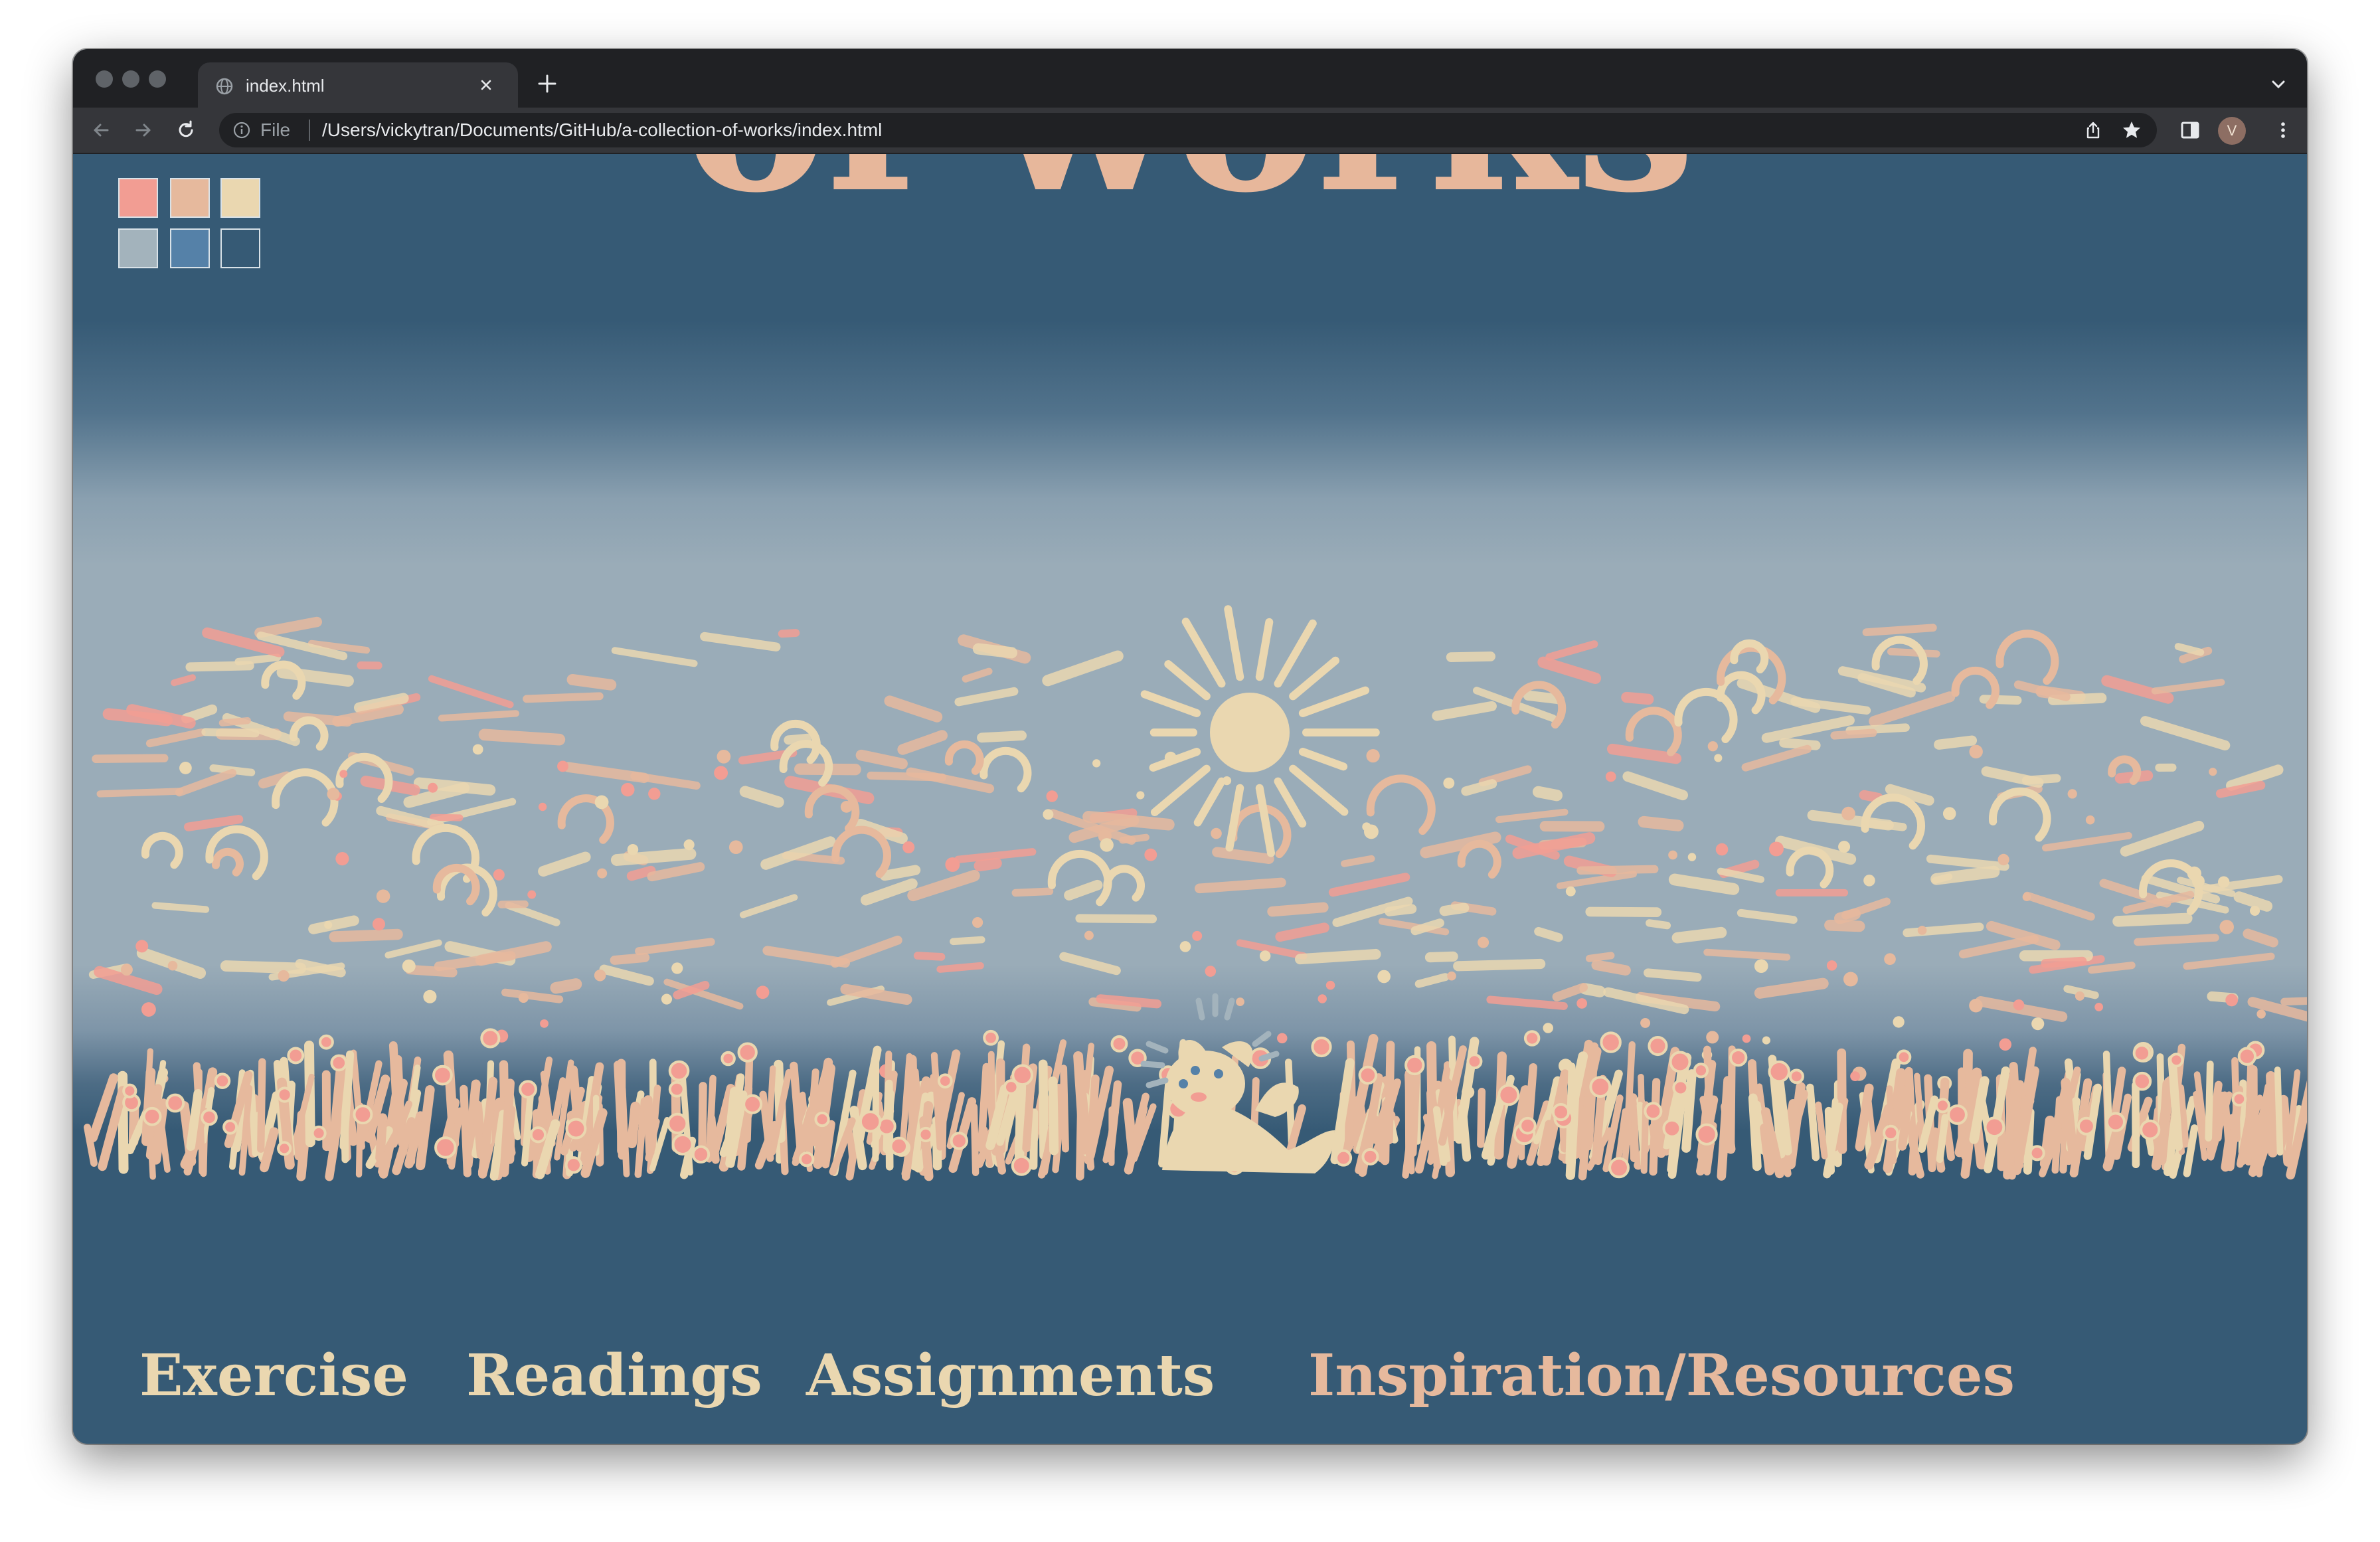  What do you see at coordinates (486, 85) in the screenshot?
I see `close-tab-icon` at bounding box center [486, 85].